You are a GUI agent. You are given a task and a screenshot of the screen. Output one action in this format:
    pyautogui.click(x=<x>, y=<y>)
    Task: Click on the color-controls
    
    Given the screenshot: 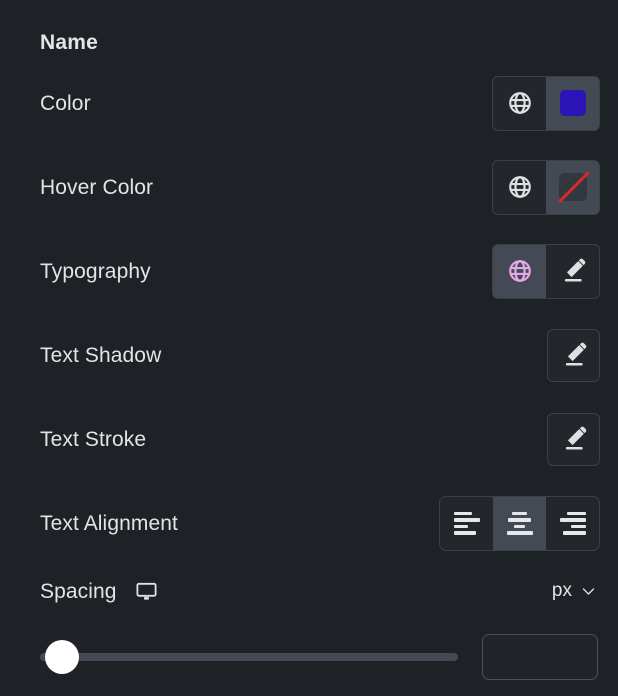 What is the action you would take?
    pyautogui.click(x=546, y=103)
    